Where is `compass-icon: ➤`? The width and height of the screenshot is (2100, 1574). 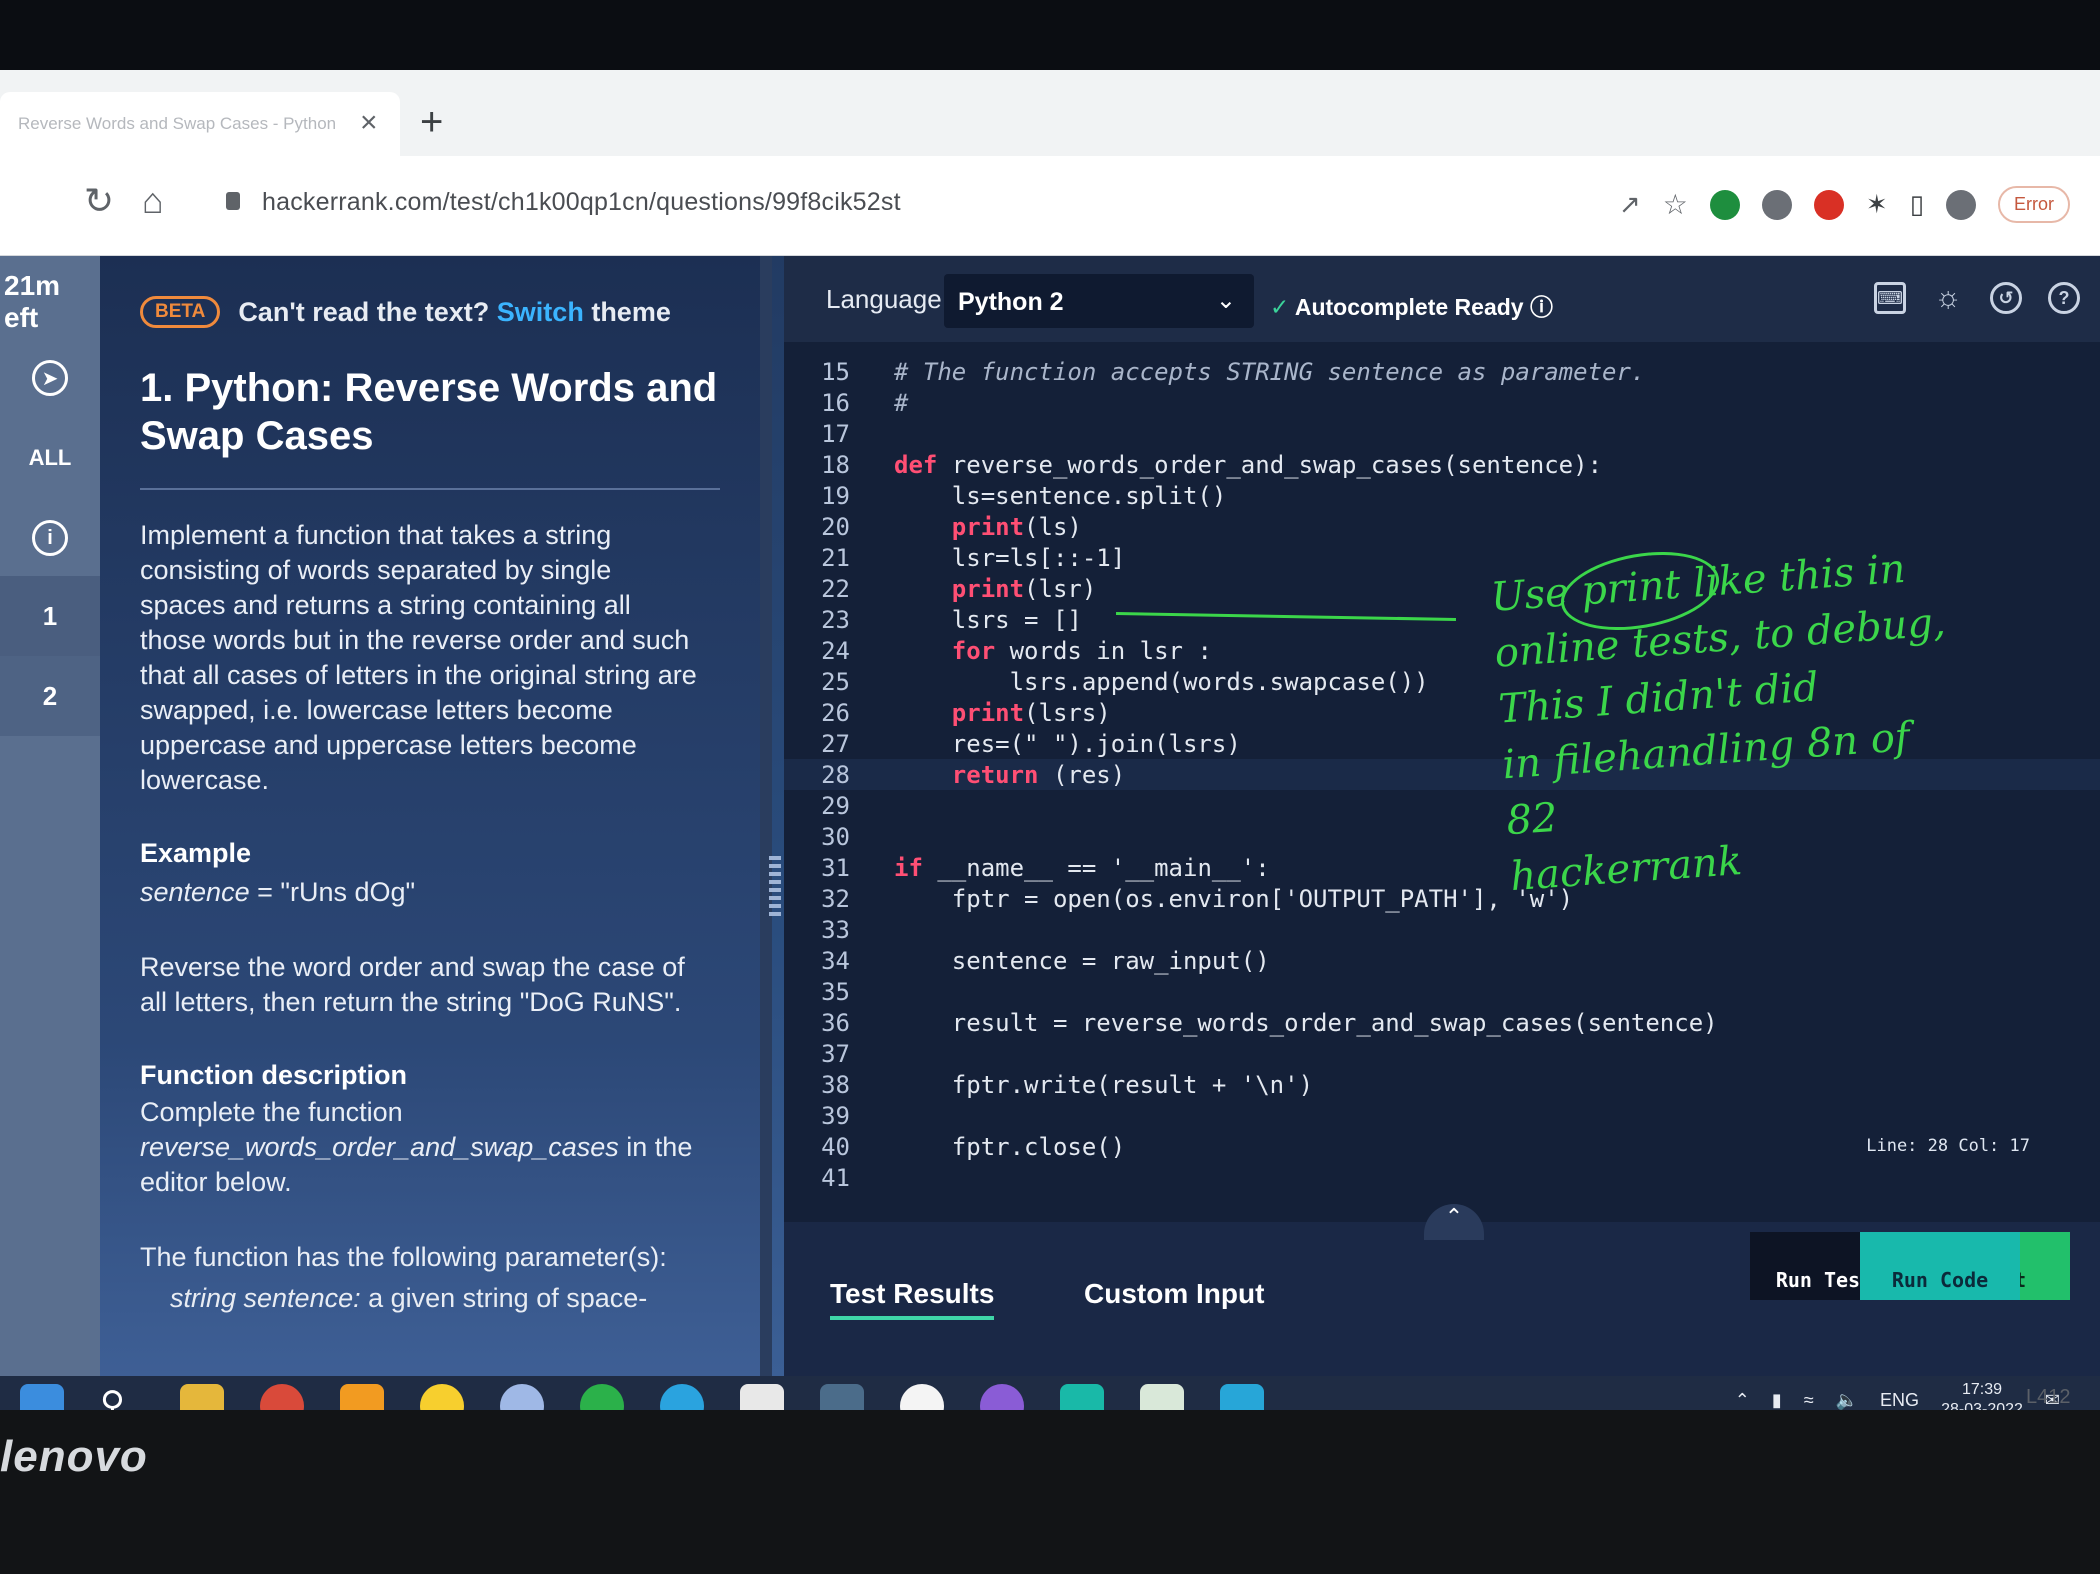 compass-icon: ➤ is located at coordinates (50, 378).